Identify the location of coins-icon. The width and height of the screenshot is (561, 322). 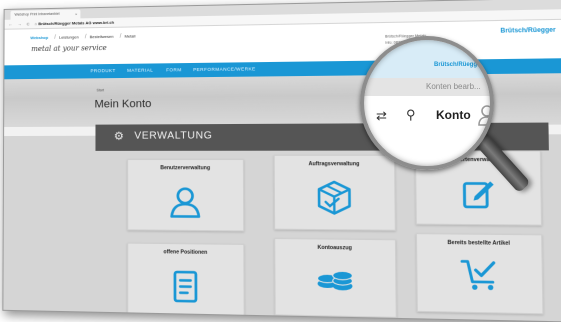
(335, 277).